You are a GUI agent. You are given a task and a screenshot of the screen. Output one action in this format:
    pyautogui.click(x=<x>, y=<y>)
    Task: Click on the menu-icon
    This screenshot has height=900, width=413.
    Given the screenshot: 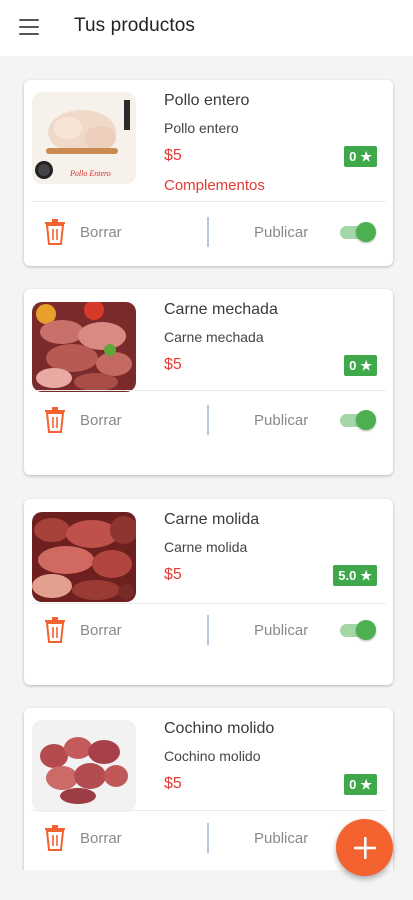 What is the action you would take?
    pyautogui.click(x=29, y=27)
    